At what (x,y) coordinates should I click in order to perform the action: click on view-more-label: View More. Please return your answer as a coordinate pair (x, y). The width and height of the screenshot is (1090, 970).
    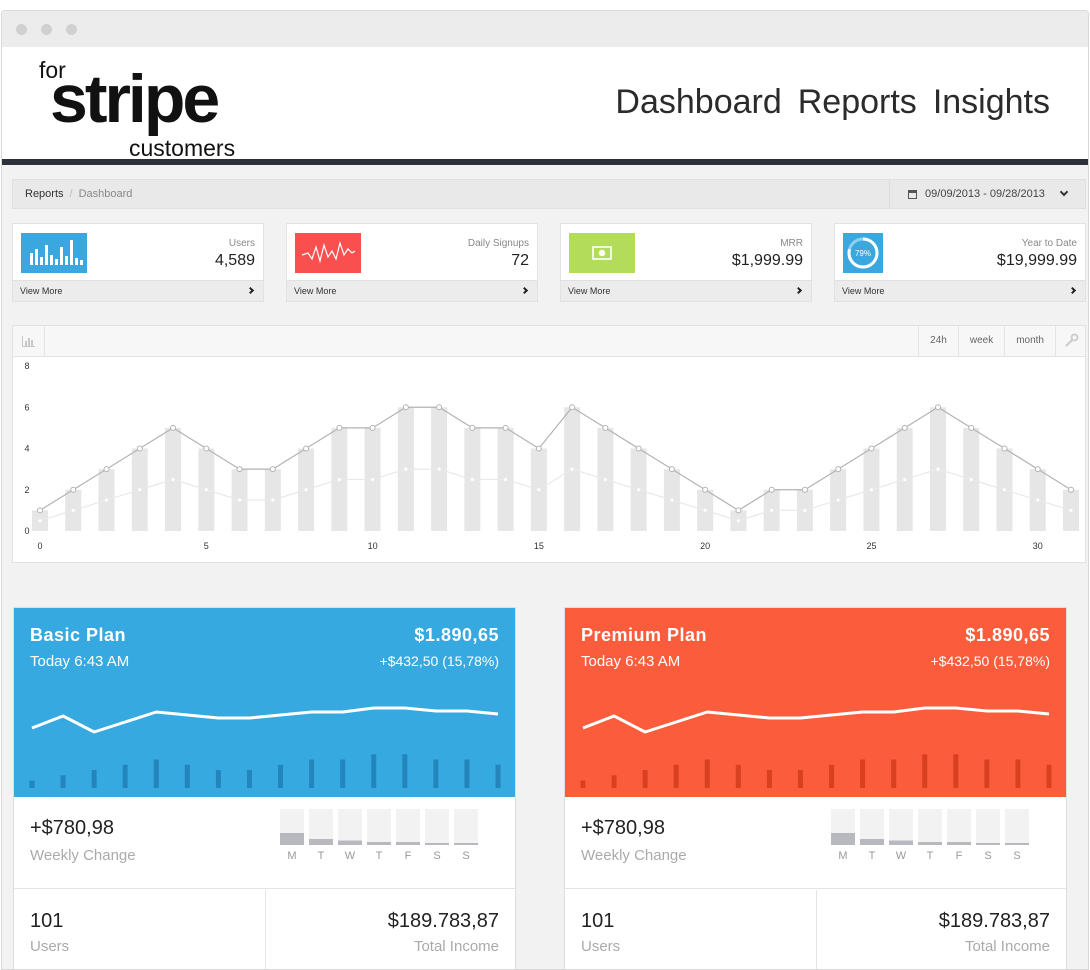
    Looking at the image, I should click on (41, 291).